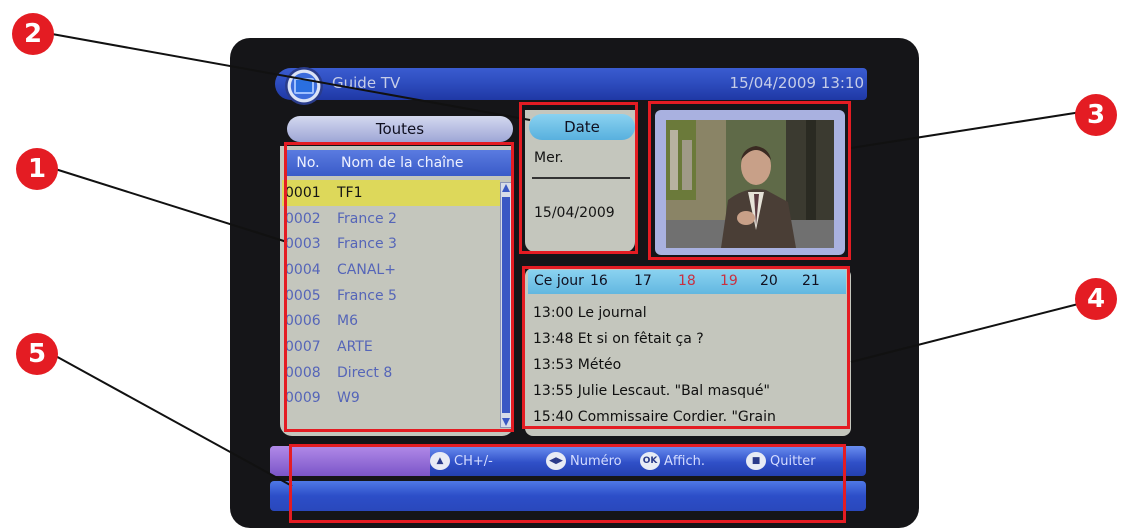  Describe the element at coordinates (37, 169) in the screenshot. I see `callout-badge: 1` at that location.